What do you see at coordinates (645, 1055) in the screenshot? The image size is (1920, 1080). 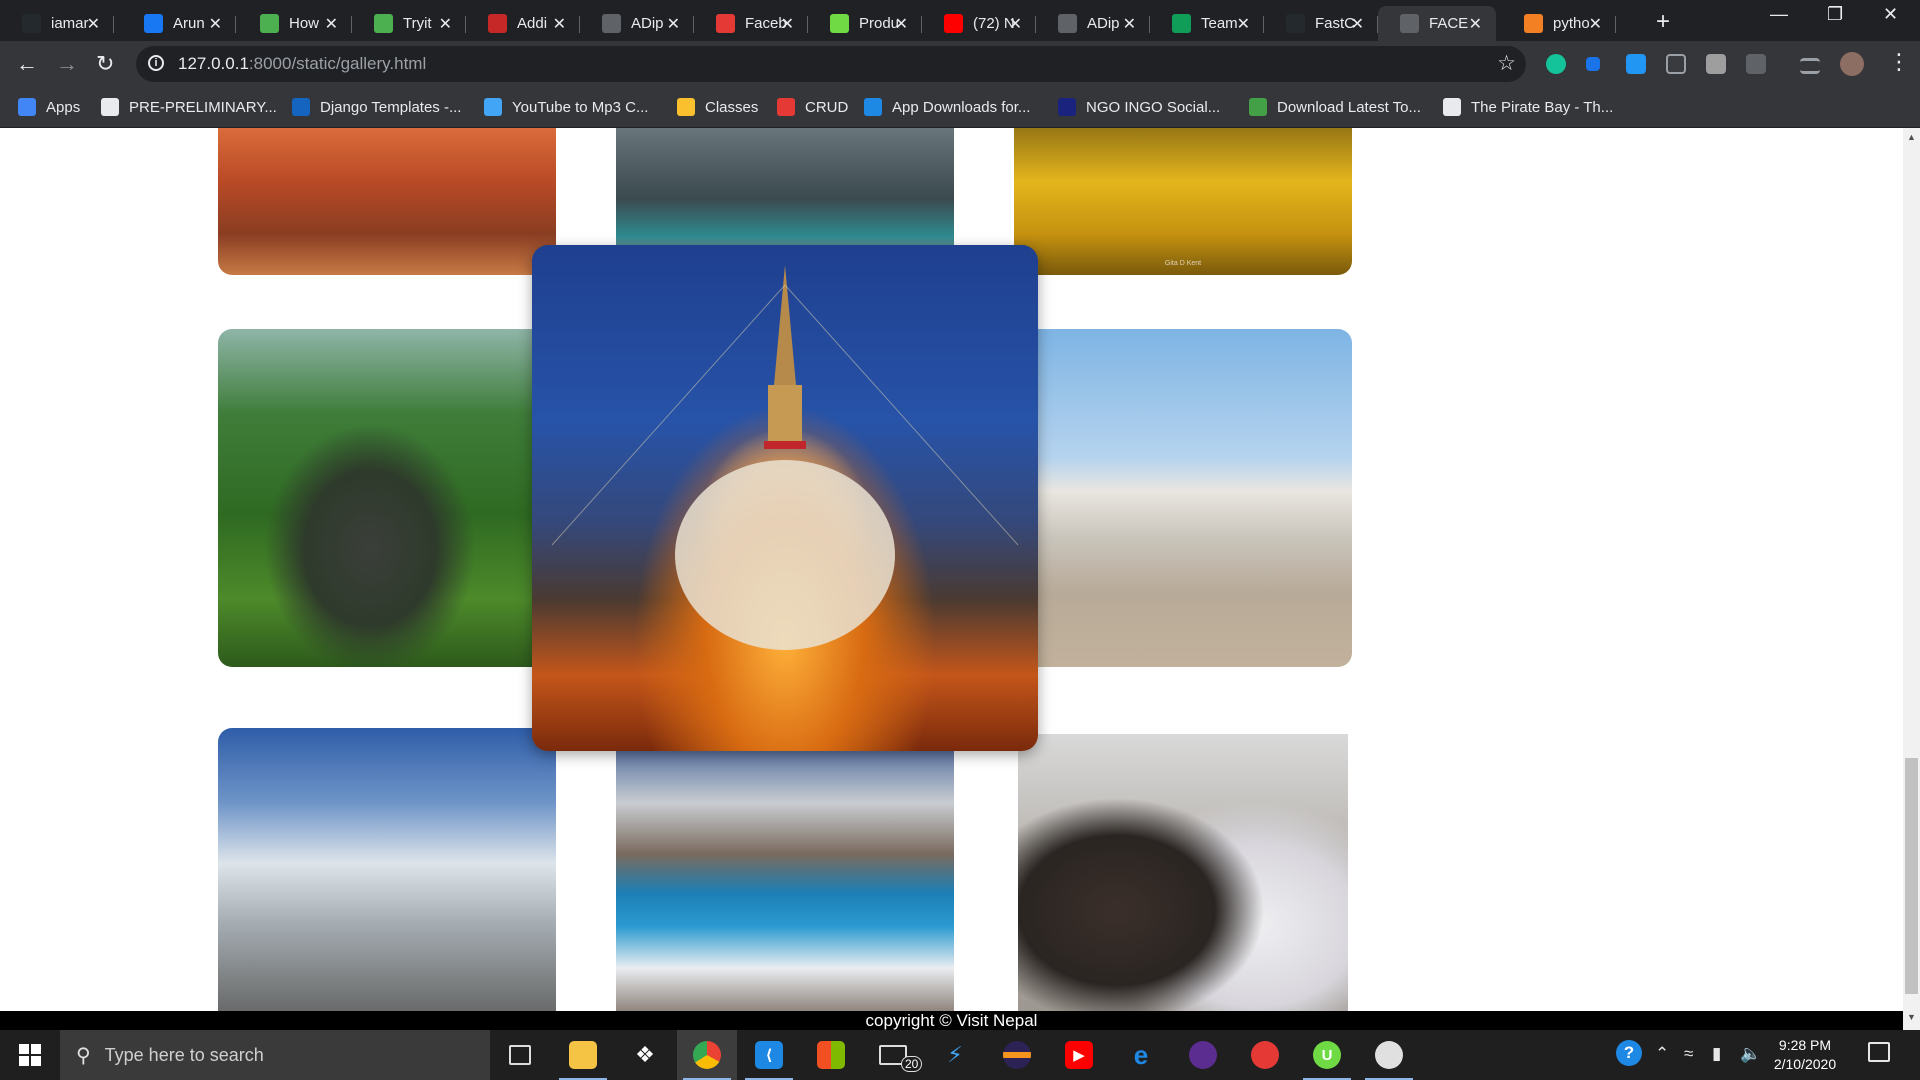 I see `dropbox-taskbar-button: ❖` at bounding box center [645, 1055].